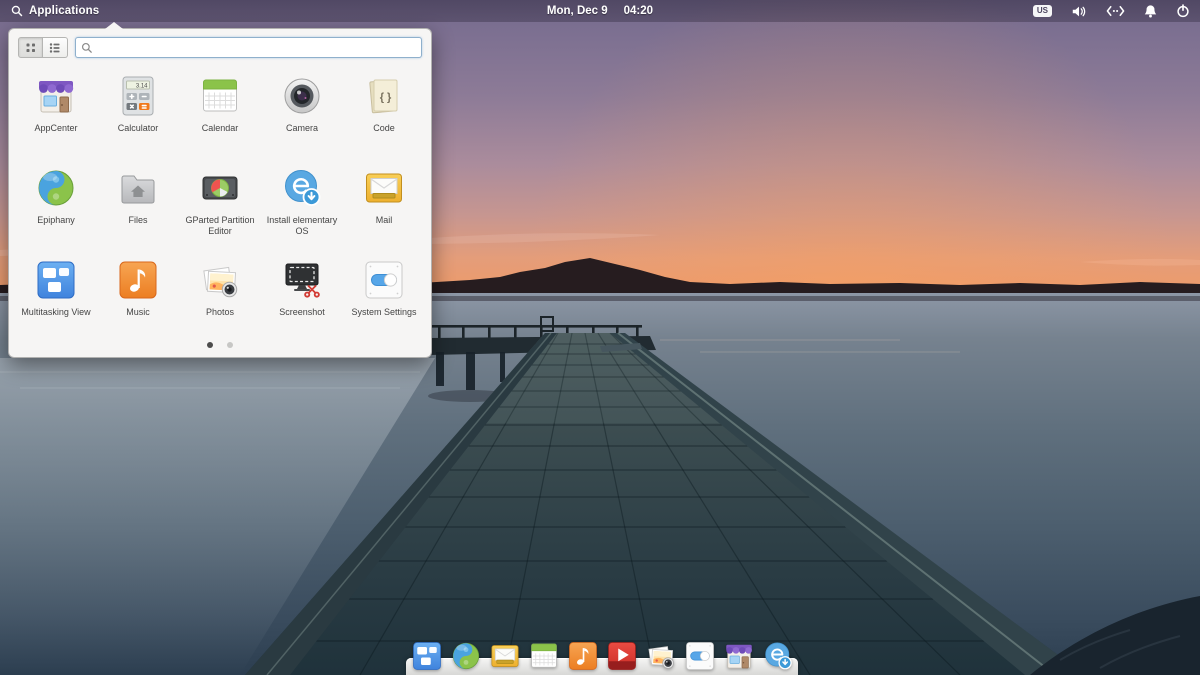 The height and width of the screenshot is (675, 1200). I want to click on appcenter-icon, so click(56, 96).